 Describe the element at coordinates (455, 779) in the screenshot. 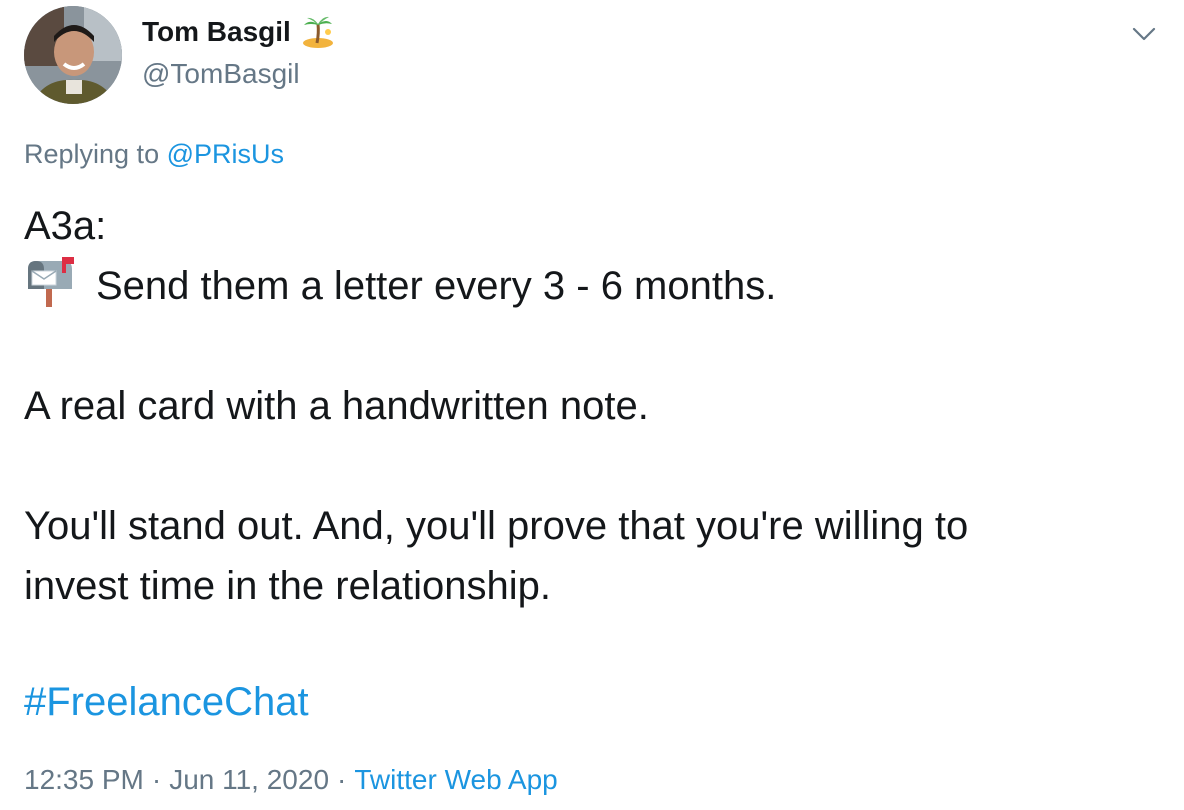

I see `tweet-source-link: Twitter Web App` at that location.